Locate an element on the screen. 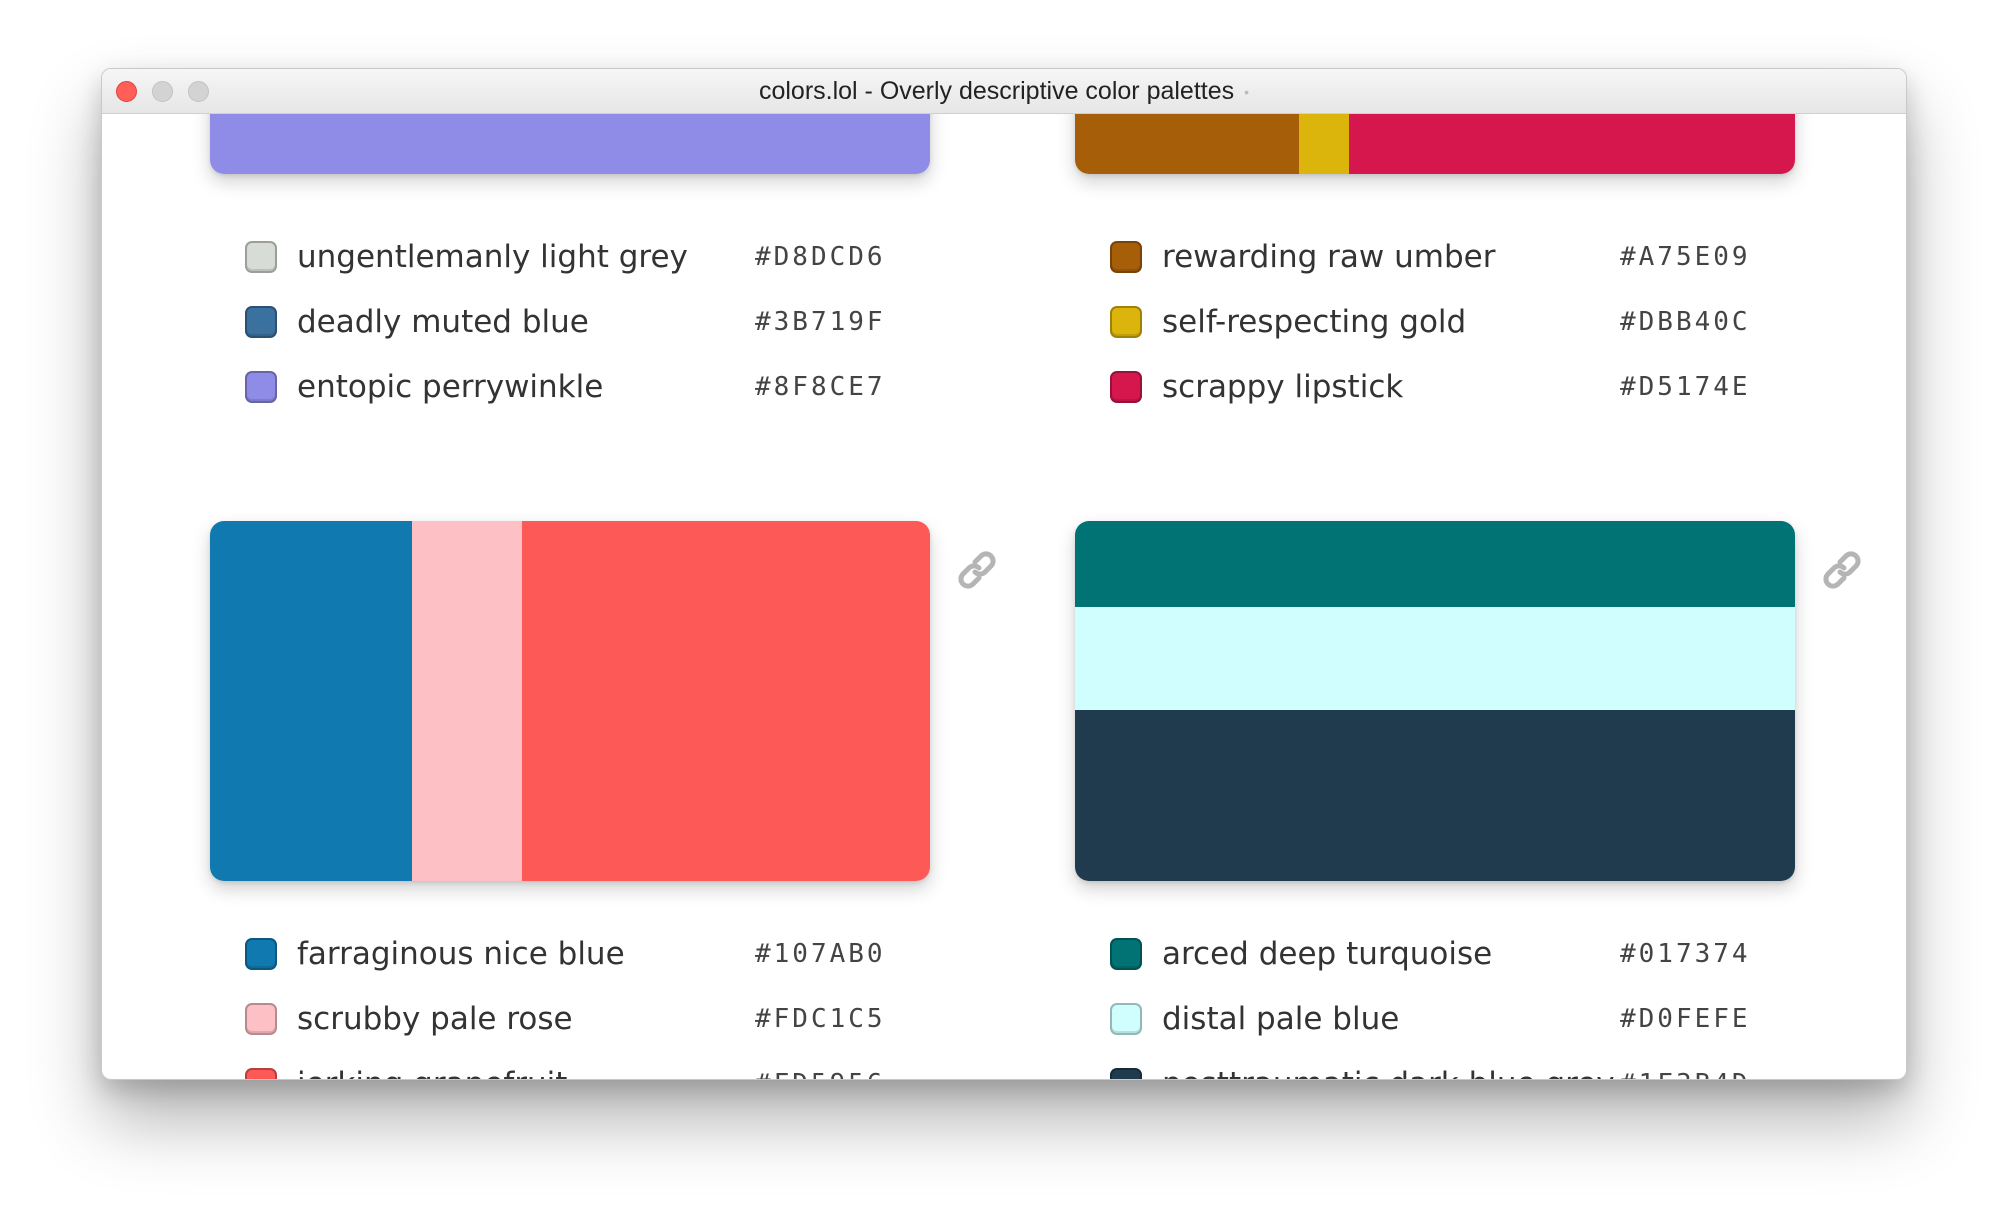 Image resolution: width=1999 pixels, height=1209 pixels. color-name: entopic perrywinkle is located at coordinates (450, 386).